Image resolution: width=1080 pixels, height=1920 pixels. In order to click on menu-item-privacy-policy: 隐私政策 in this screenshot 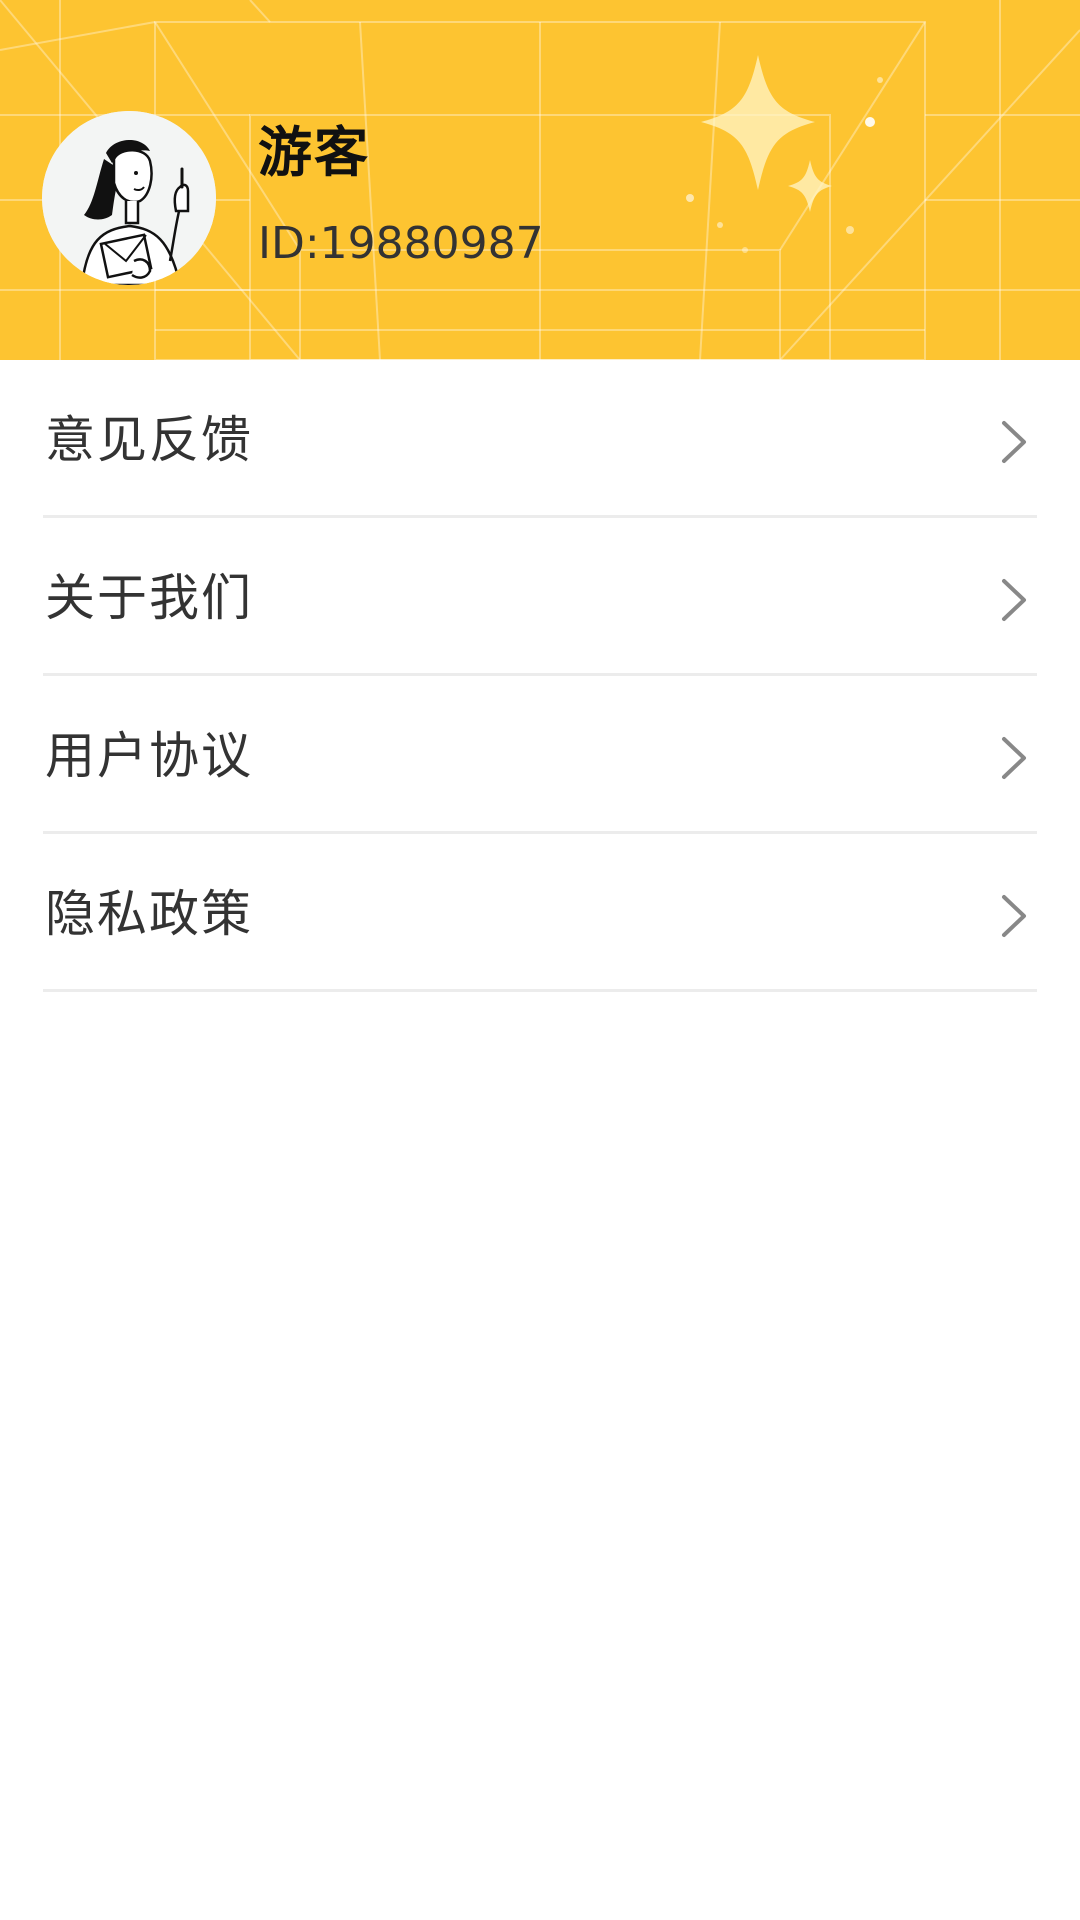, I will do `click(540, 913)`.